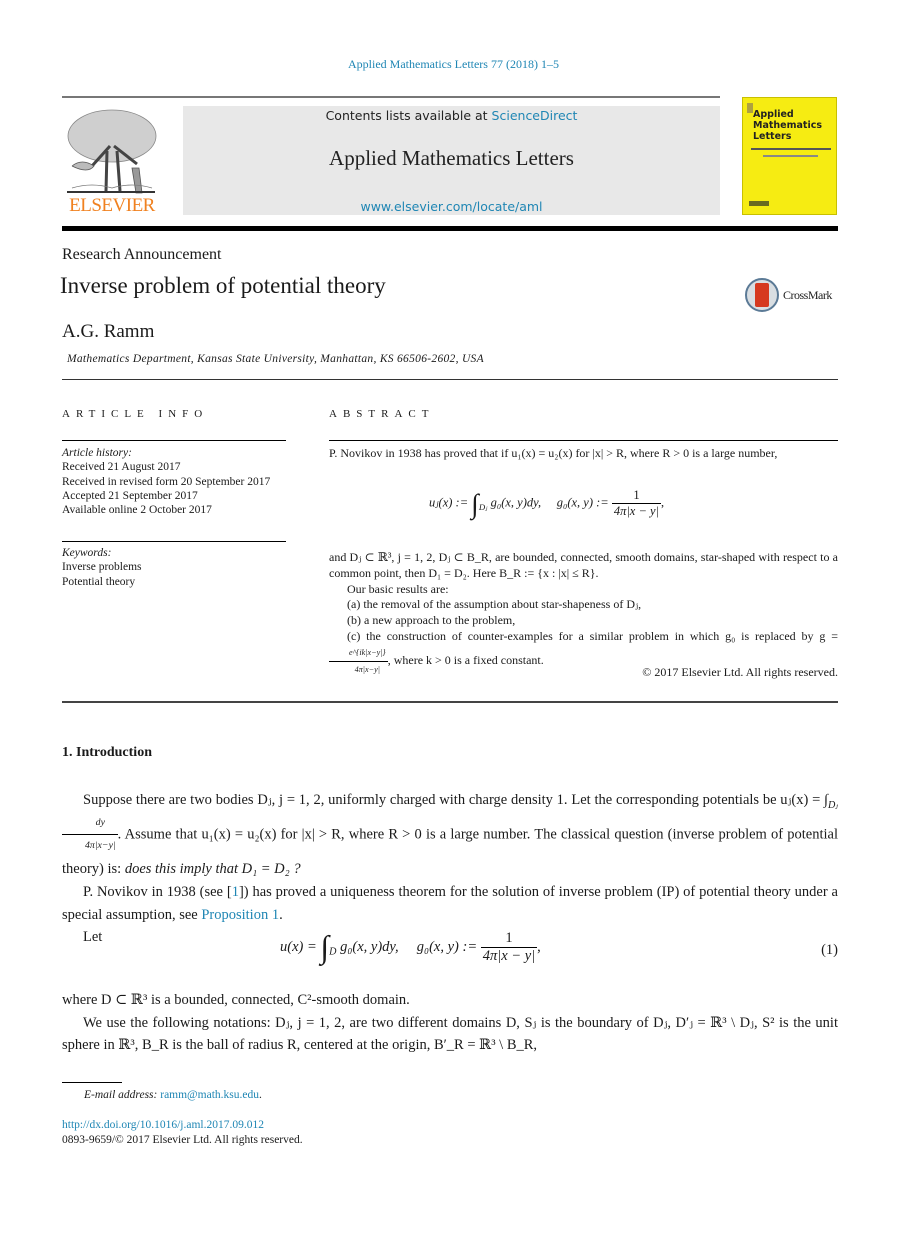 Image resolution: width=907 pixels, height=1238 pixels. What do you see at coordinates (391, 97) in the screenshot?
I see `masthead-top-rule` at bounding box center [391, 97].